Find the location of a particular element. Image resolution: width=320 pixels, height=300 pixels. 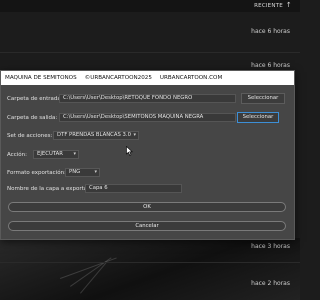

export-format-select: PNG ▾ is located at coordinates (82, 172).